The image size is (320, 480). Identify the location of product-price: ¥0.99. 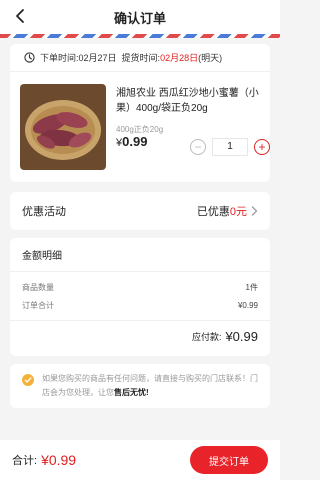
(131, 141).